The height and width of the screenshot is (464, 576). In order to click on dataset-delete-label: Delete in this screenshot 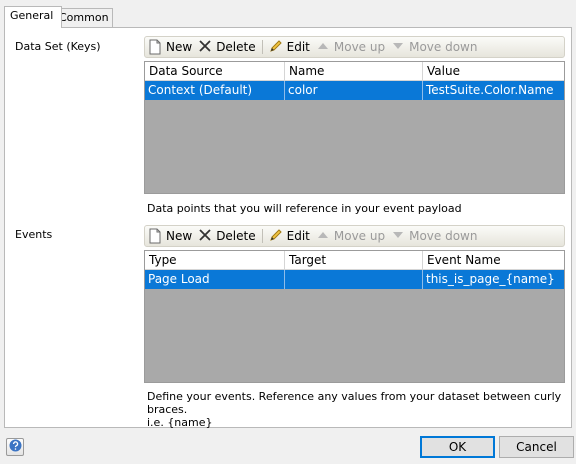, I will do `click(236, 47)`.